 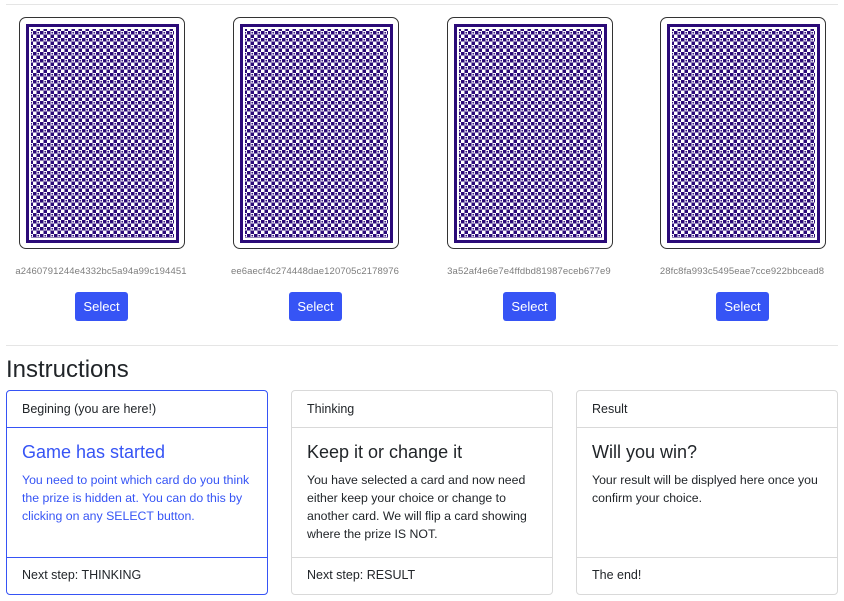 What do you see at coordinates (742, 271) in the screenshot?
I see `card-id-4: 28fc8fa993c5495eae7cce922bbcead8` at bounding box center [742, 271].